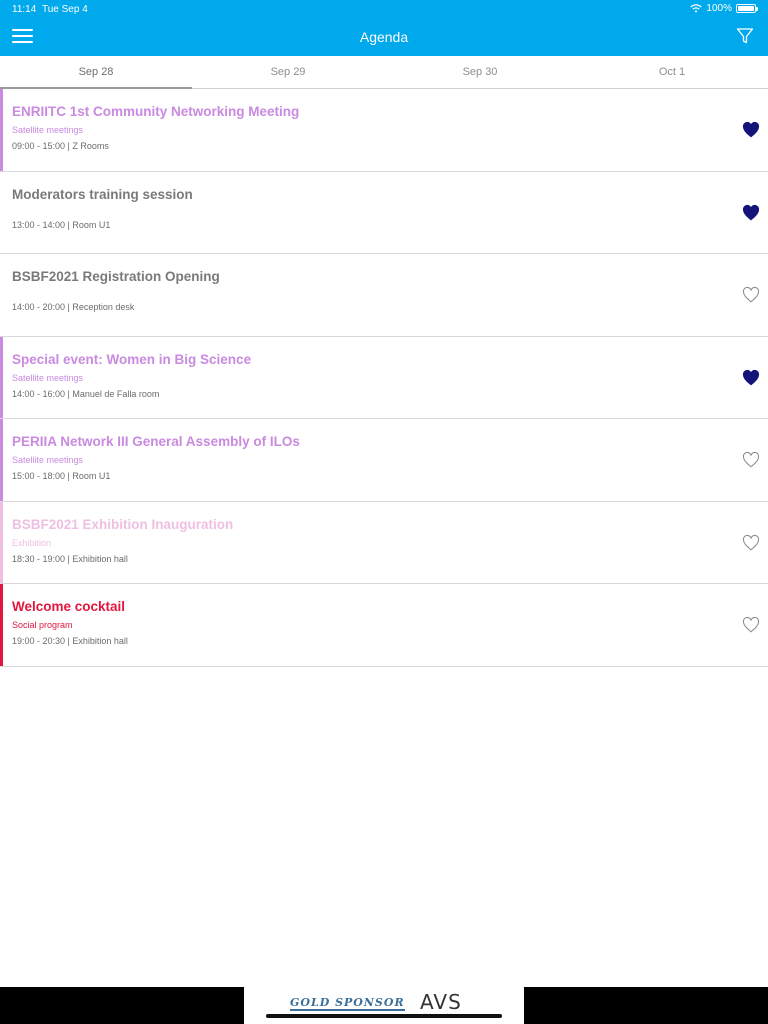 Image resolution: width=768 pixels, height=1024 pixels. What do you see at coordinates (70, 641) in the screenshot?
I see `event-time: 19:00 - 20:30 | Exhibition hall` at bounding box center [70, 641].